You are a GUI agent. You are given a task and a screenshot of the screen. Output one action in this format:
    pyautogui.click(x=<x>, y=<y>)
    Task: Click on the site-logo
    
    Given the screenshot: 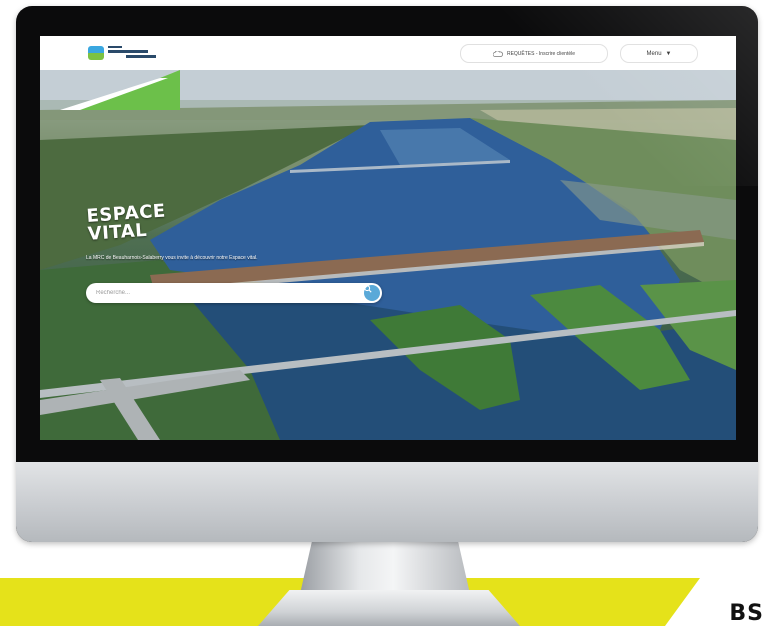 What is the action you would take?
    pyautogui.click(x=133, y=53)
    